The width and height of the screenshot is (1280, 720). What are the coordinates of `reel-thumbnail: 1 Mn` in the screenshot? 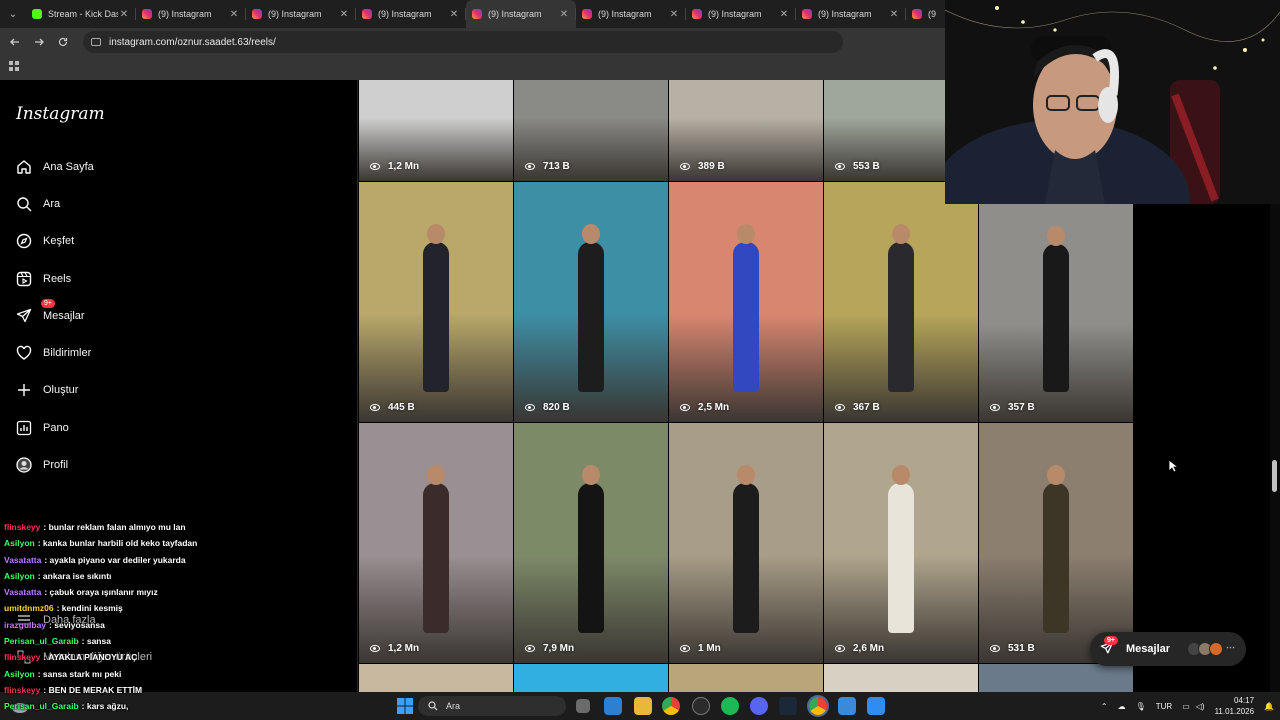 It's located at (746, 543).